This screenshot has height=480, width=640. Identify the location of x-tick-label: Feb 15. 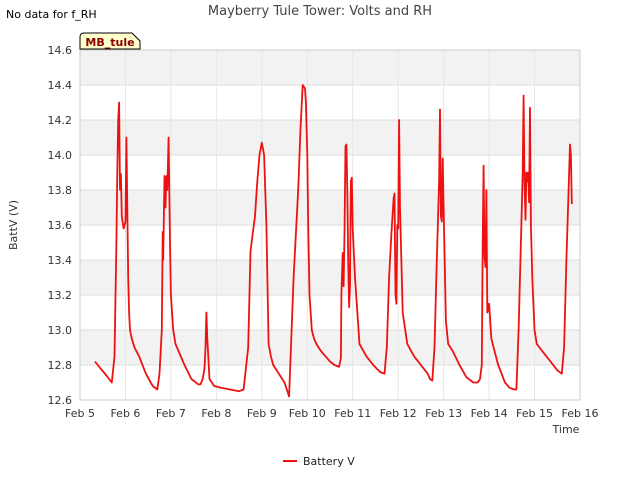
(534, 413).